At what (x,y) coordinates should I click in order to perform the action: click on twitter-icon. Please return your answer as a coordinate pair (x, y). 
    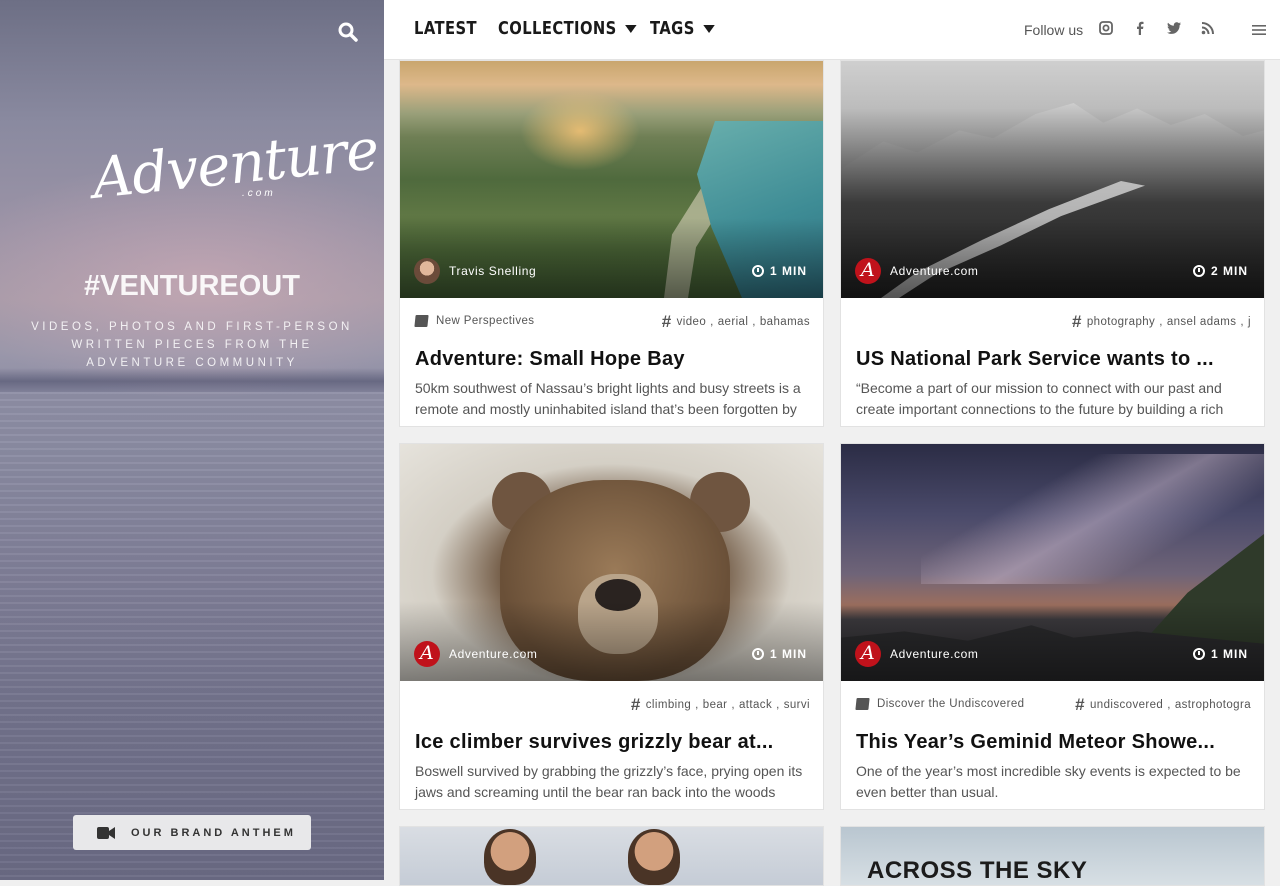
    Looking at the image, I should click on (1174, 28).